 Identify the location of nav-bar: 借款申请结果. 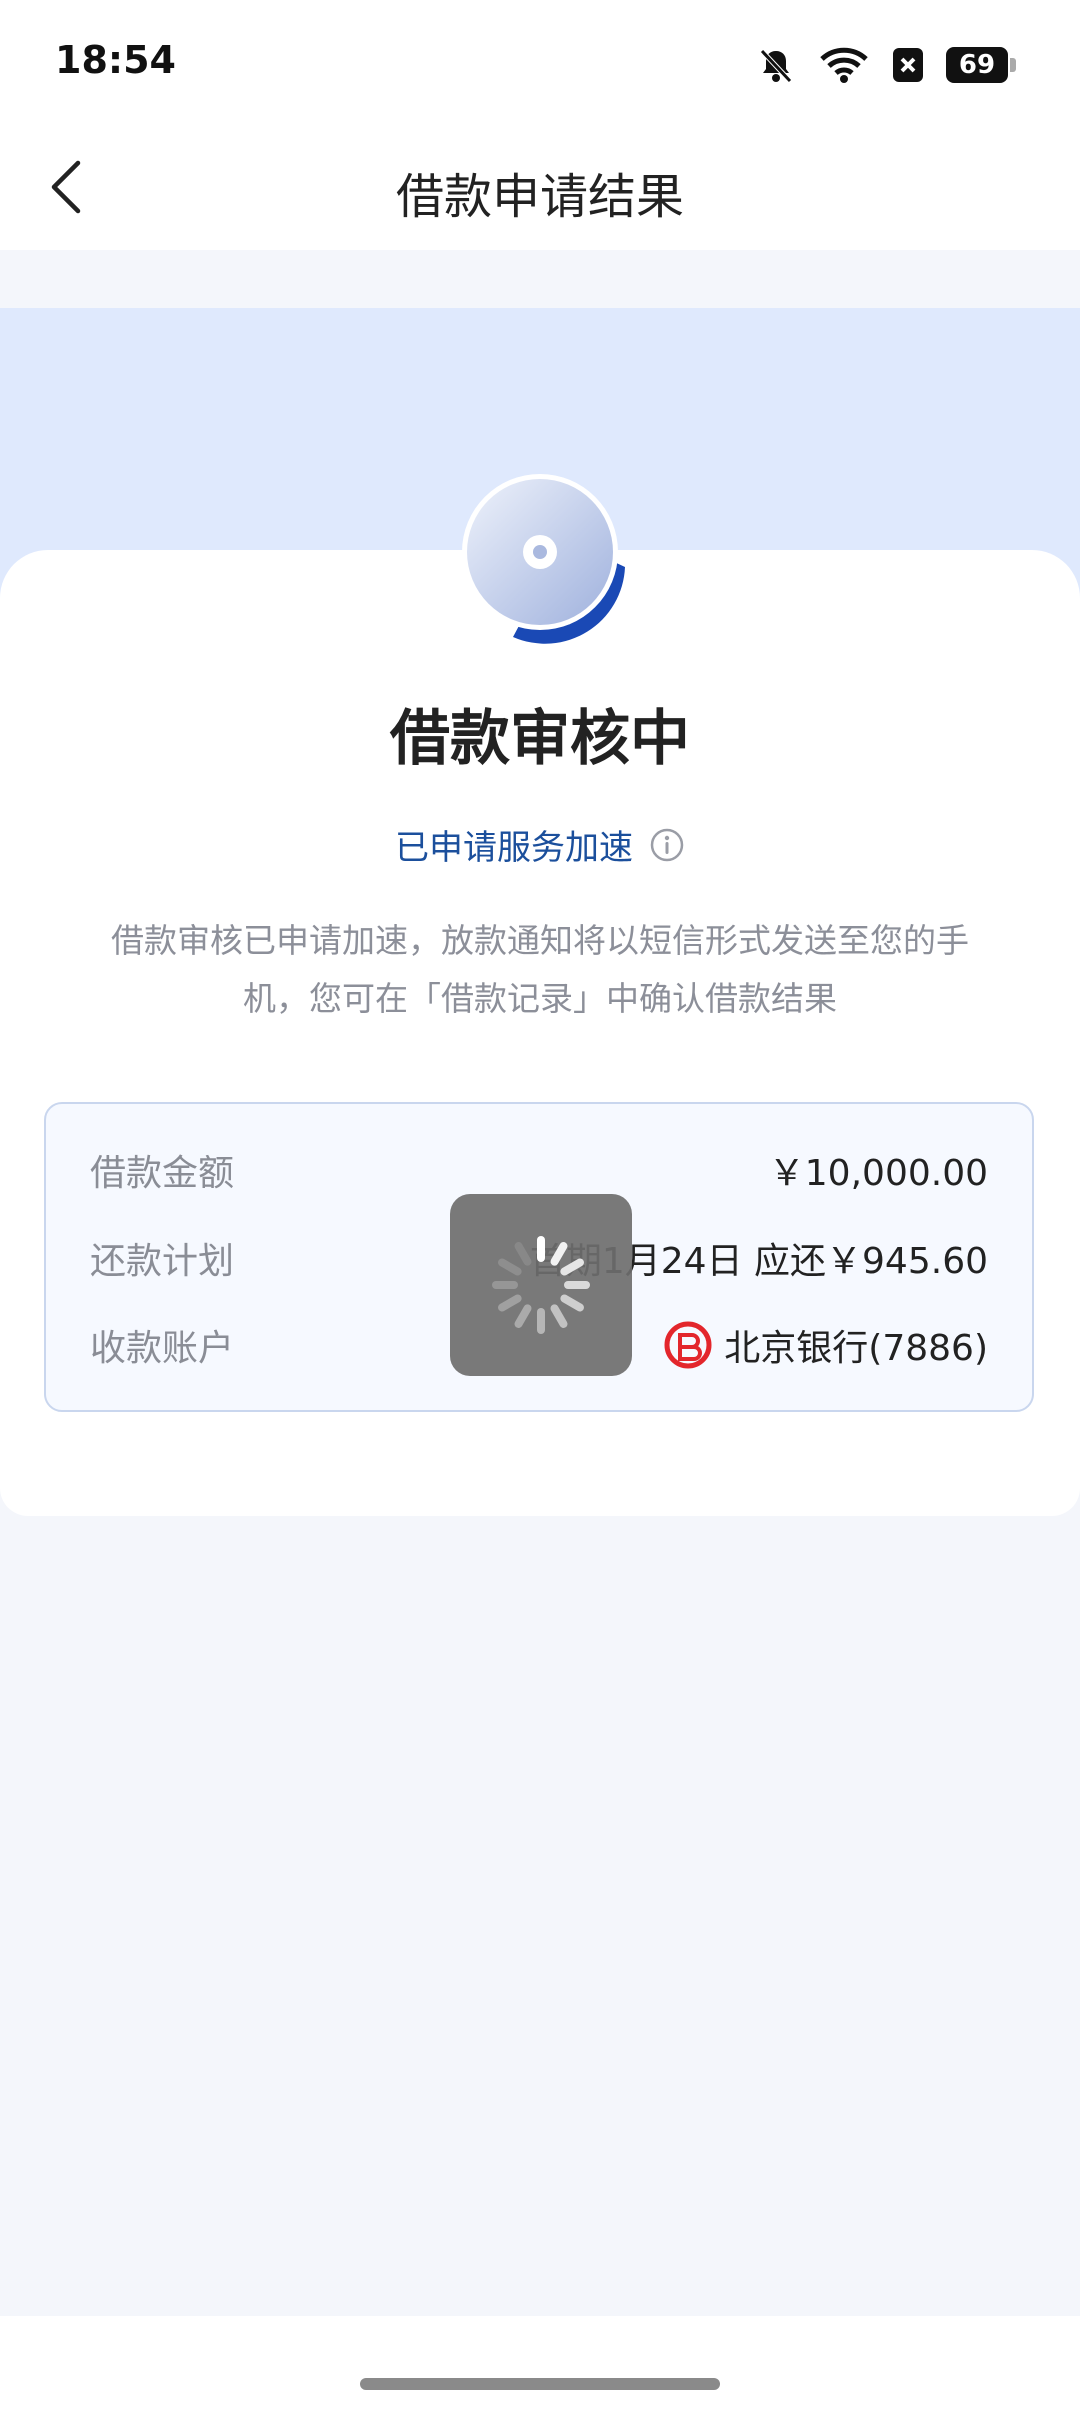
(540, 187).